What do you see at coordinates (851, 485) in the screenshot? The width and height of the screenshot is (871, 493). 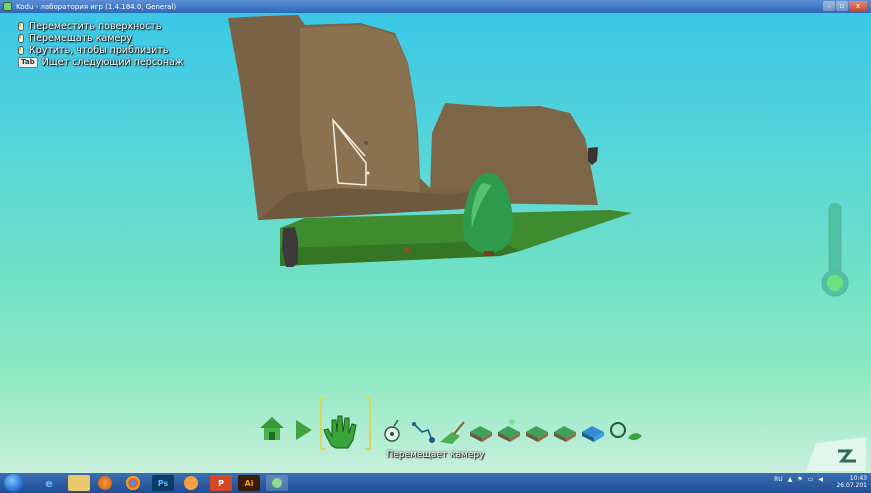 I see `clock-date: 26.07.201` at bounding box center [851, 485].